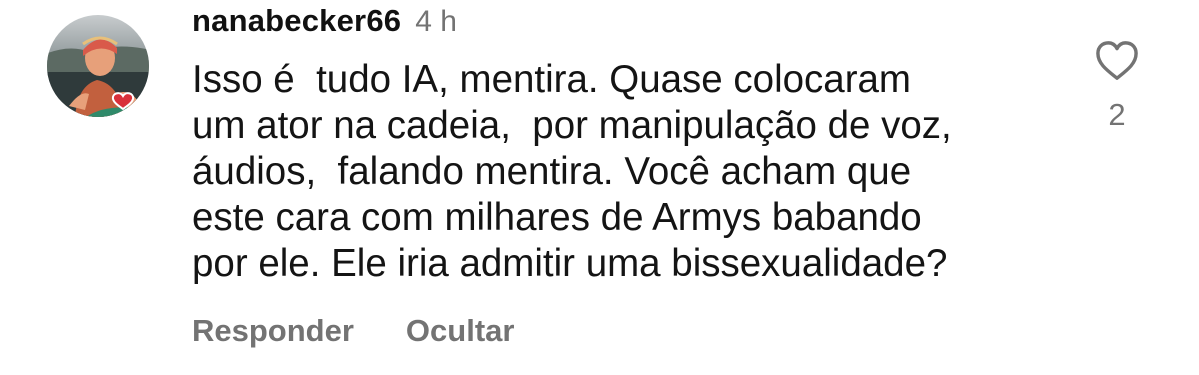 Image resolution: width=1199 pixels, height=375 pixels. What do you see at coordinates (1117, 86) in the screenshot?
I see `like-control: 2` at bounding box center [1117, 86].